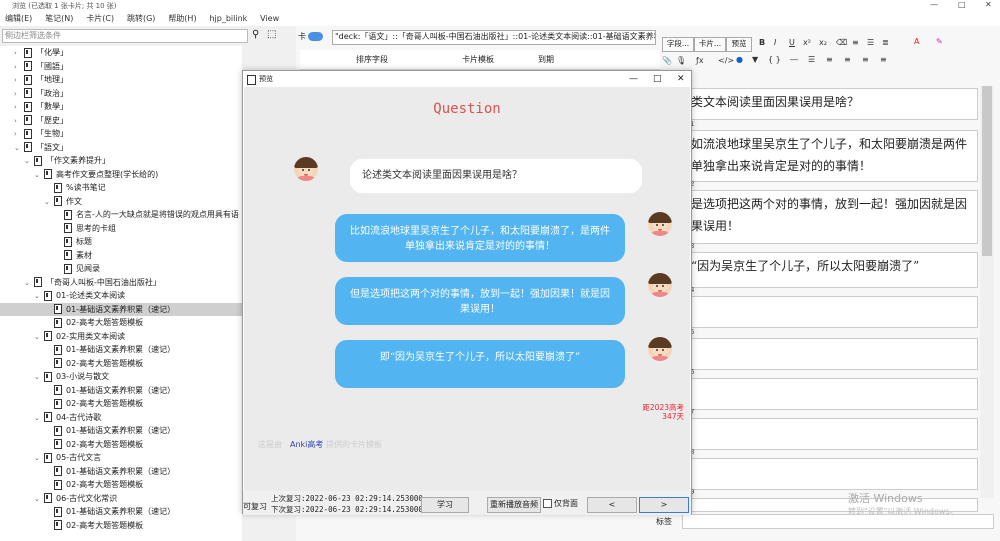  Describe the element at coordinates (121, 214) in the screenshot. I see `sidebar-tree-item: 名言-人的一大缺点就是将错误的观点用具有语` at that location.